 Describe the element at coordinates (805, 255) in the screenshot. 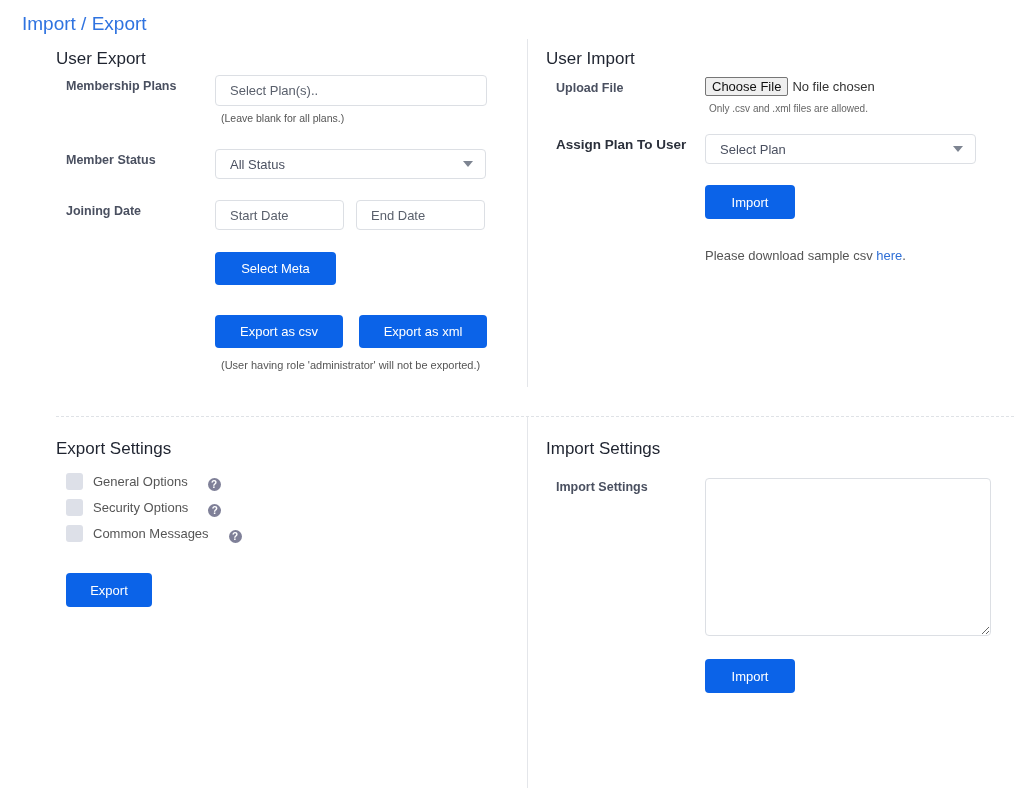

I see `download-note: Please download sample csv here.` at that location.